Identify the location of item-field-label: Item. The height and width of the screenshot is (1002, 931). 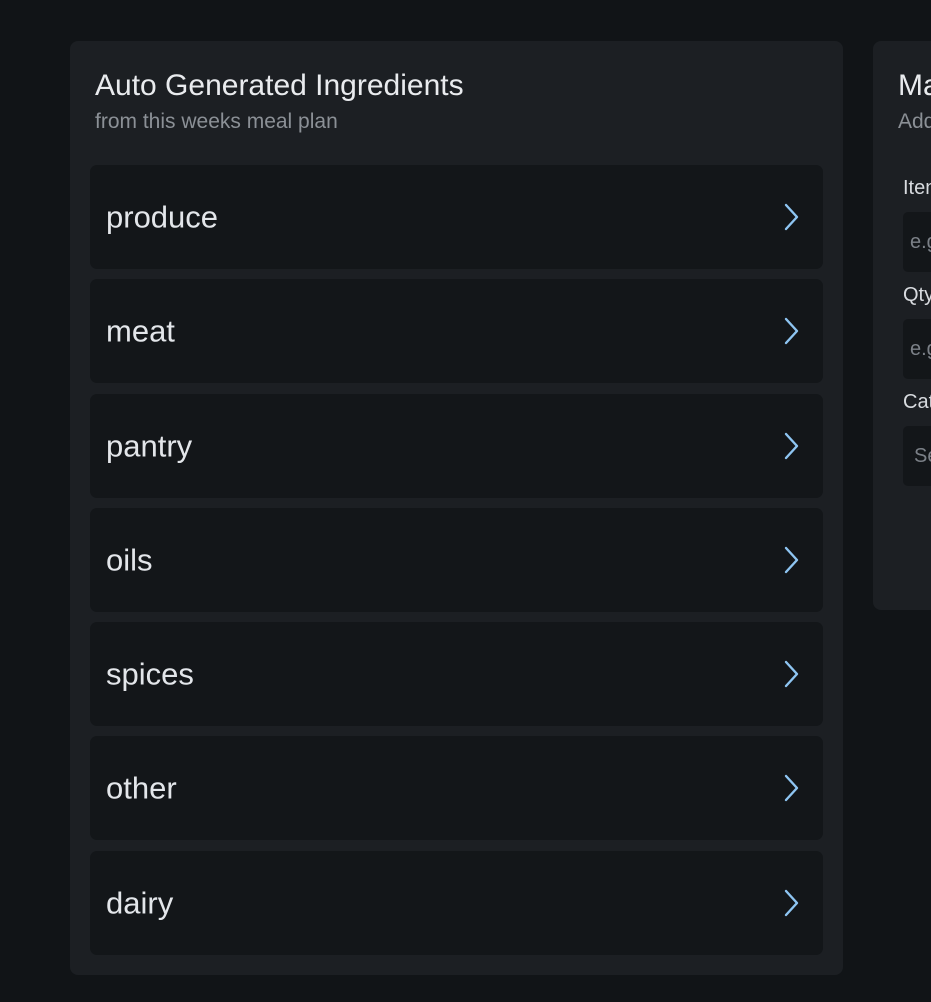
(917, 188).